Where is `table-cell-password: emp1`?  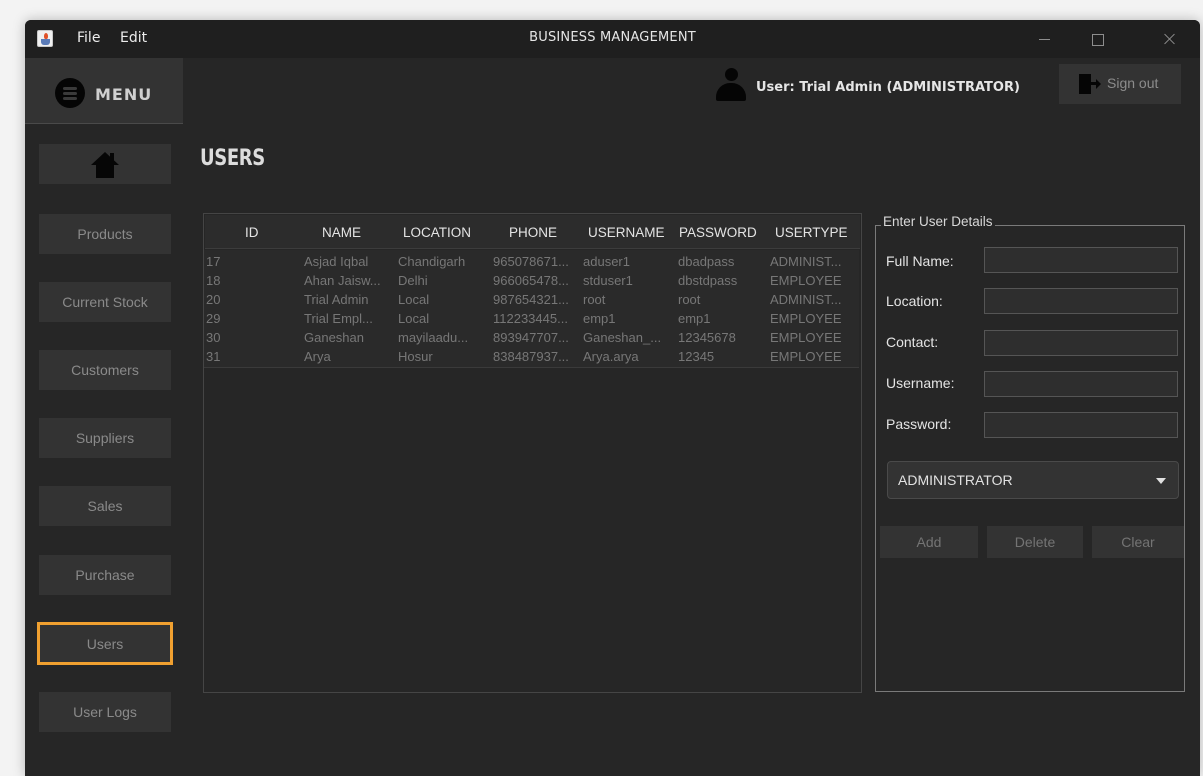 table-cell-password: emp1 is located at coordinates (694, 318).